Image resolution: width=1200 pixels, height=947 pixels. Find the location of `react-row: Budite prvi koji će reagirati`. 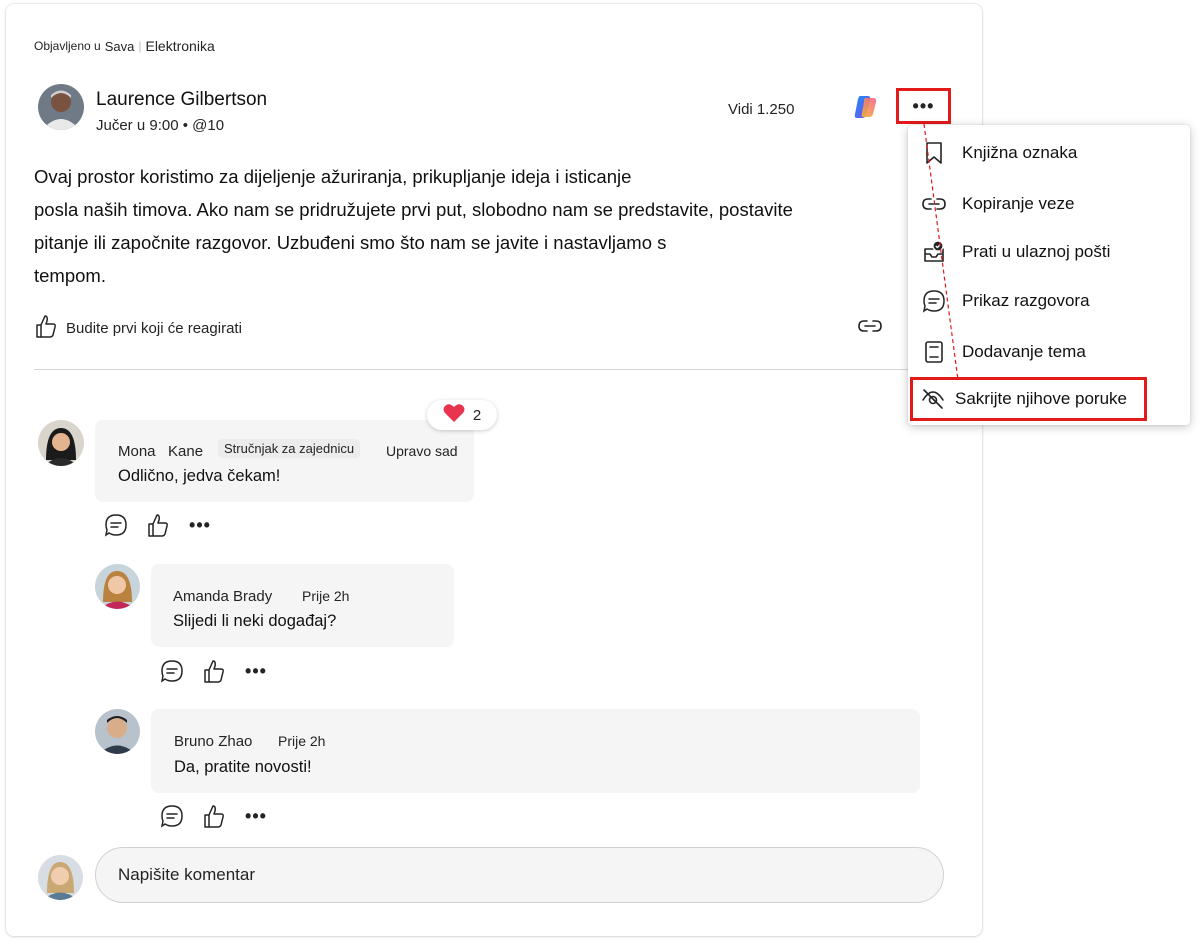

react-row: Budite prvi koji će reagirati is located at coordinates (138, 328).